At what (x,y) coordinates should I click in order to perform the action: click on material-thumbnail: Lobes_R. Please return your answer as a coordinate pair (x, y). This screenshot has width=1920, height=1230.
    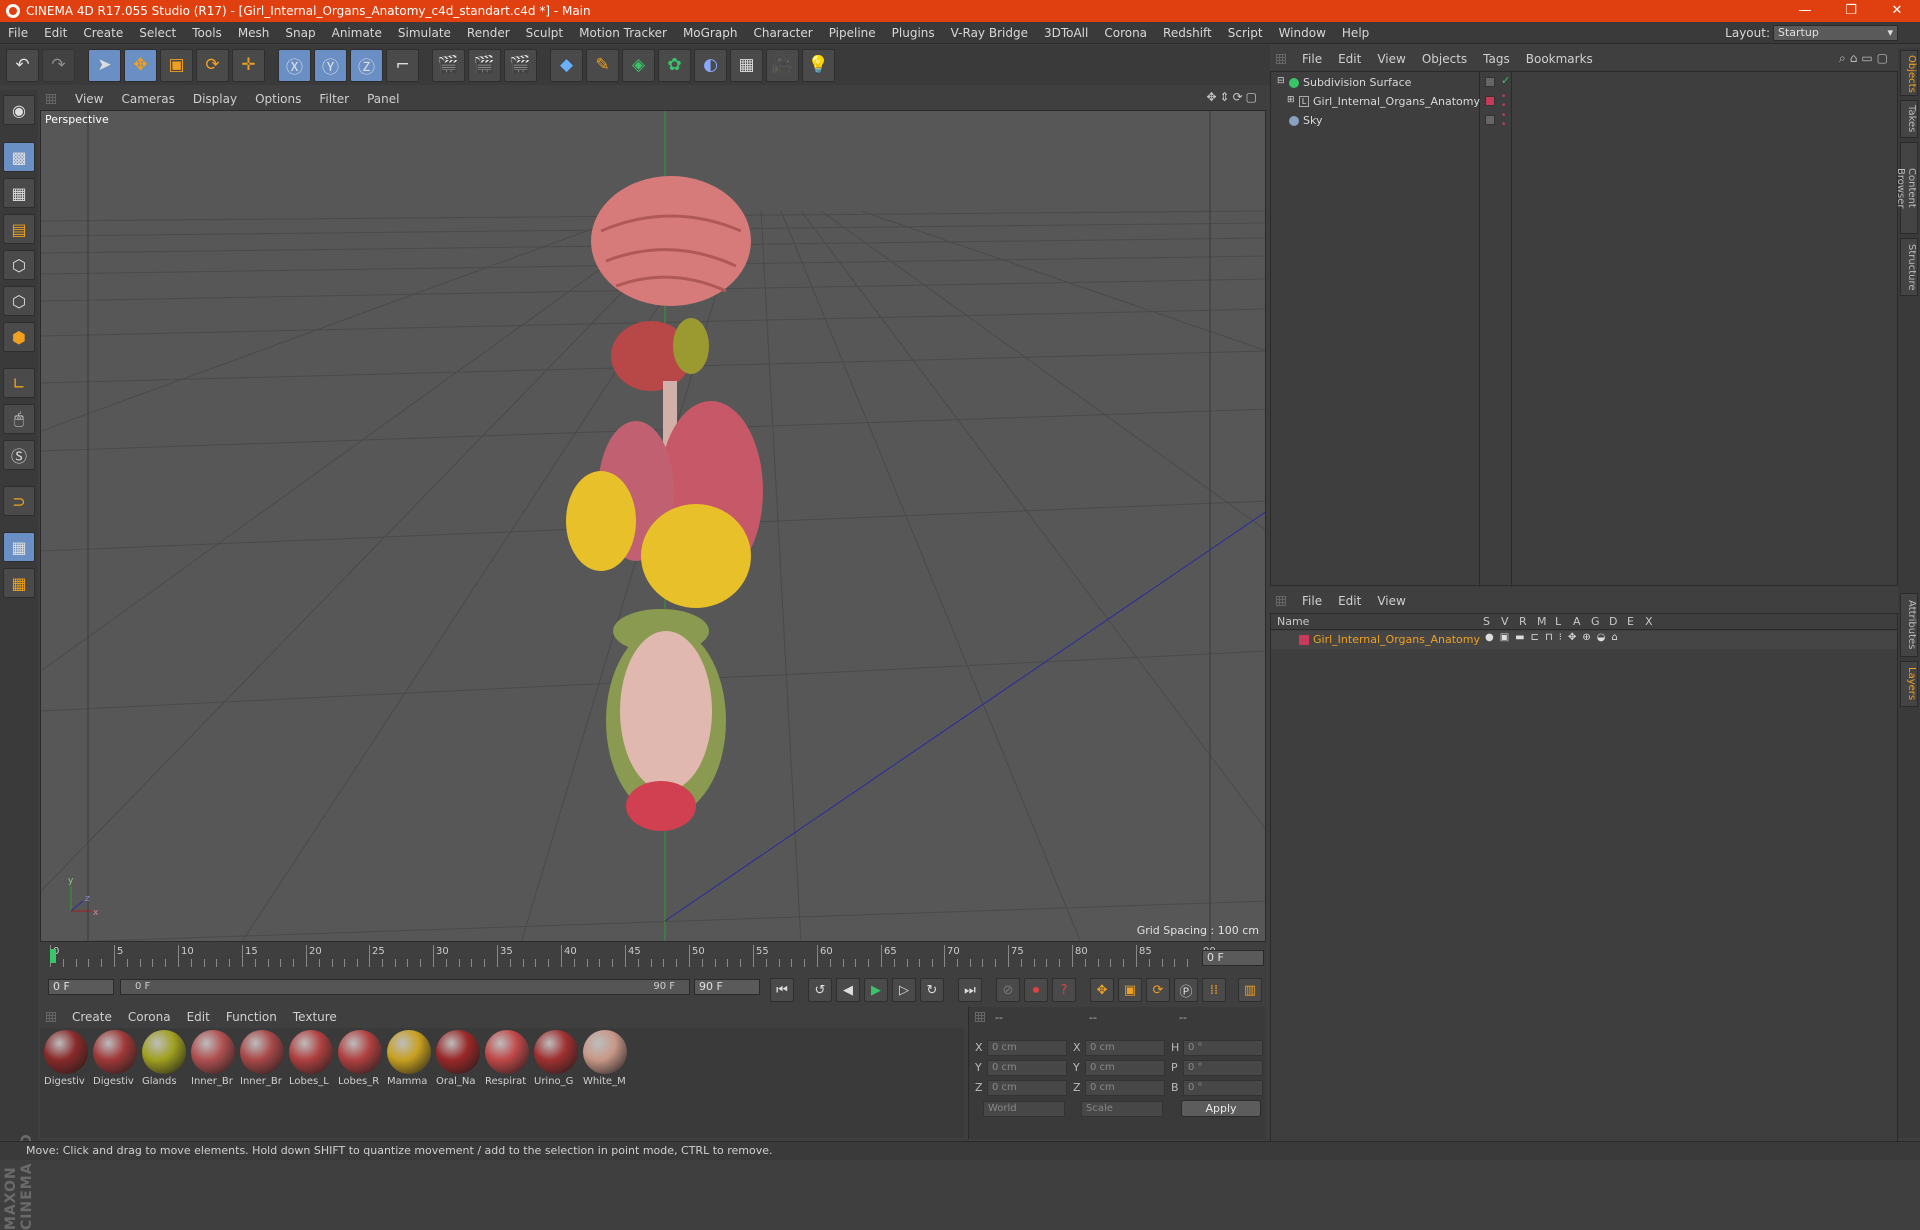
    Looking at the image, I should click on (360, 1057).